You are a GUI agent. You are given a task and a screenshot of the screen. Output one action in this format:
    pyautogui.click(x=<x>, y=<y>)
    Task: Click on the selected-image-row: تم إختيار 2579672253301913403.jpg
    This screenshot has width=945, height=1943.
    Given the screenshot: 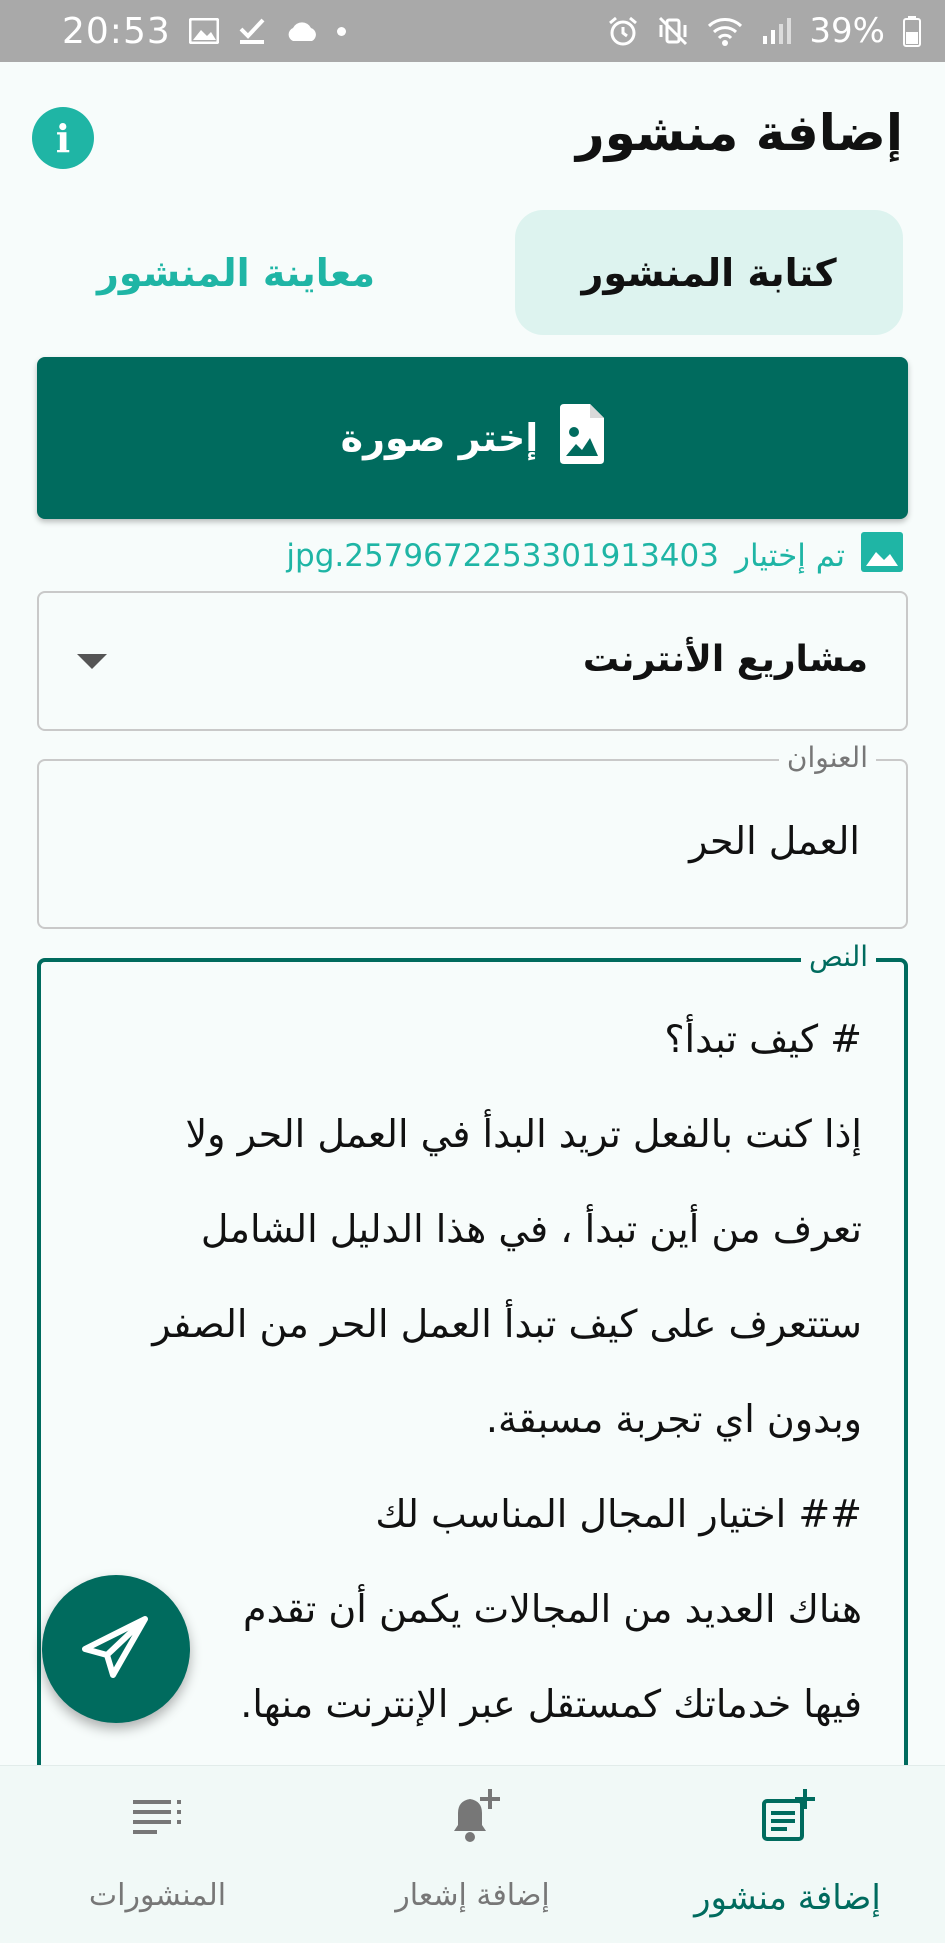 What is the action you would take?
    pyautogui.click(x=594, y=556)
    